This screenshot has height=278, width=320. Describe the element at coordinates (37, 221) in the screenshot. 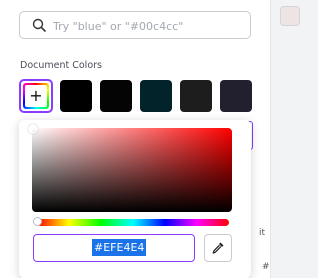

I see `hue-handle` at that location.